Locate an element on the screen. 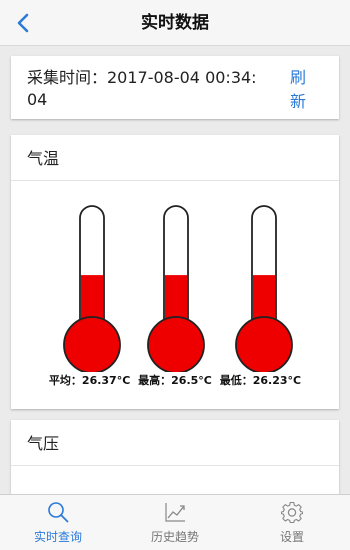 This screenshot has height=550, width=350. stat-max: 最高：26.5°C is located at coordinates (175, 380).